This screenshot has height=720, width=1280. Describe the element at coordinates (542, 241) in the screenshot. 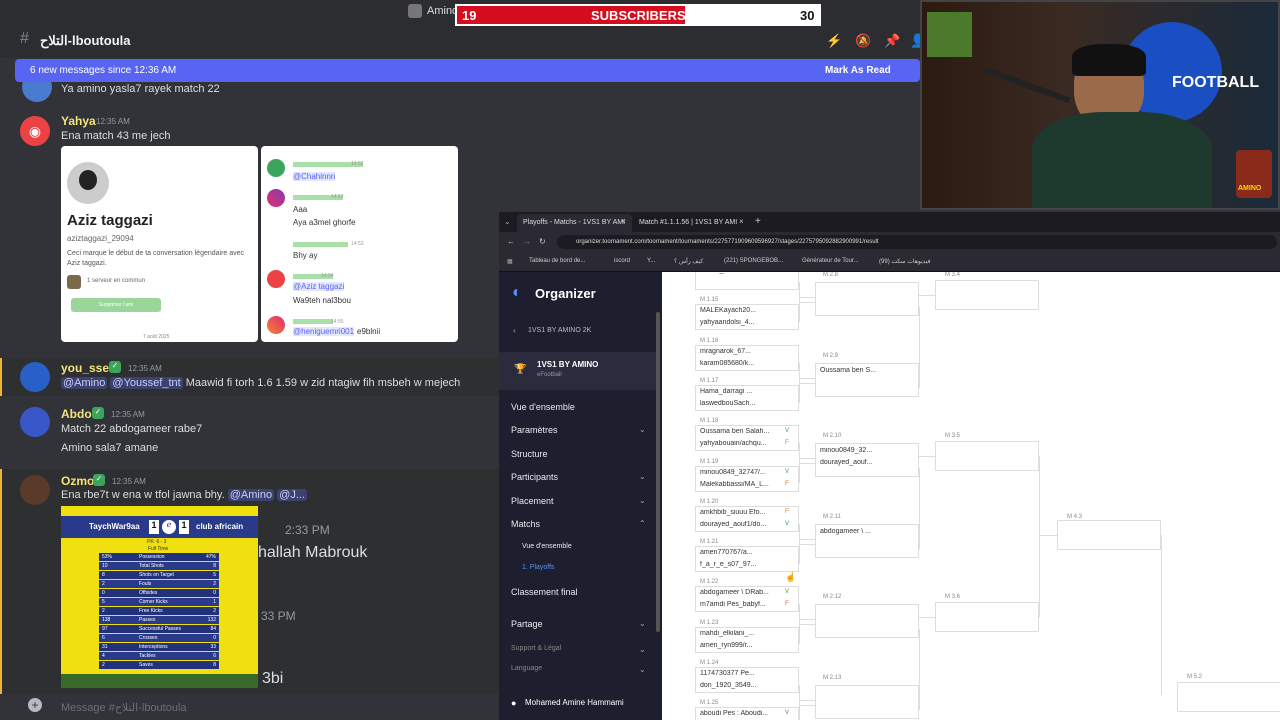

I see `reload-icon: ↻` at that location.